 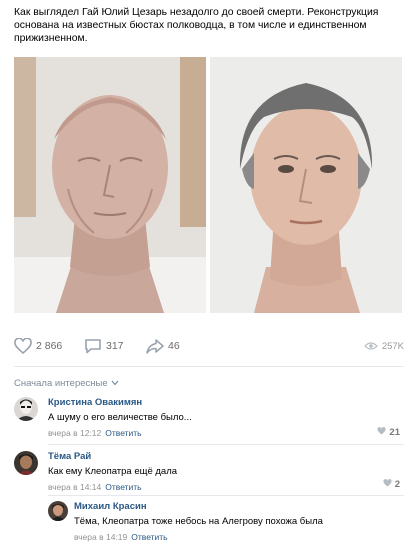 I want to click on comment-author: Тёма Рай, so click(x=226, y=457).